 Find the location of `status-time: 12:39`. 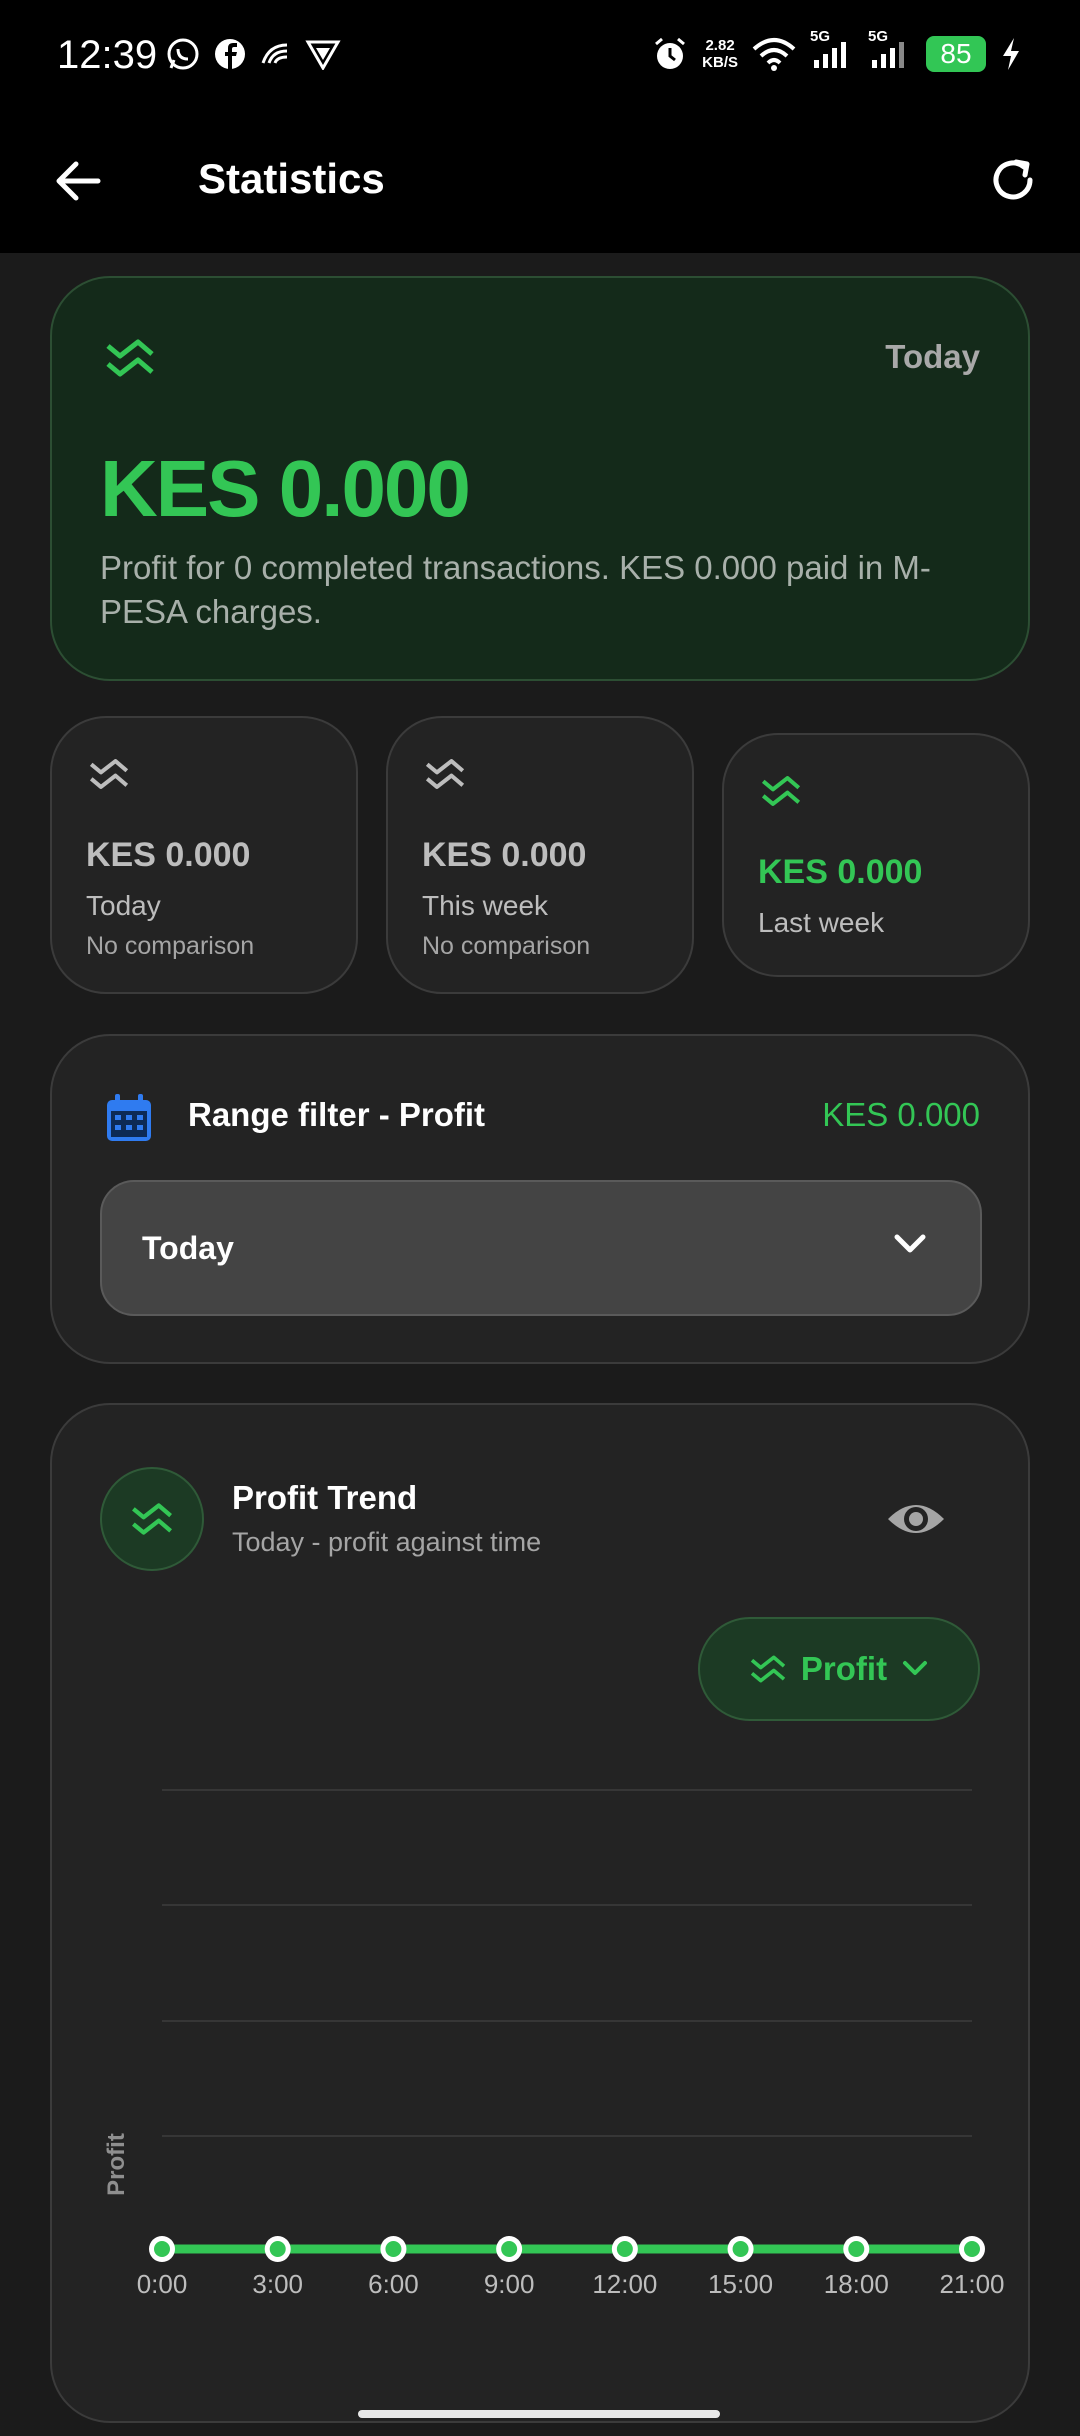

status-time: 12:39 is located at coordinates (107, 55).